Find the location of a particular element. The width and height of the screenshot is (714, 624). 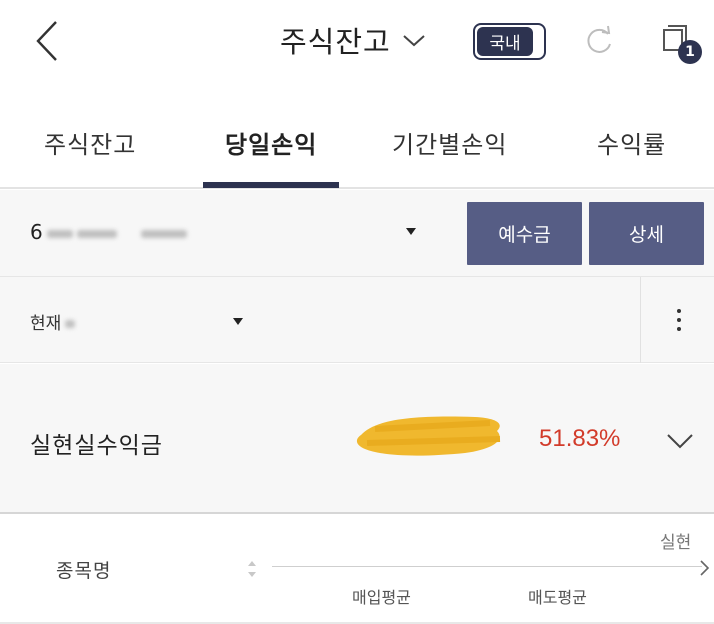

filter-selected-value: 현재 is located at coordinates (46, 324).